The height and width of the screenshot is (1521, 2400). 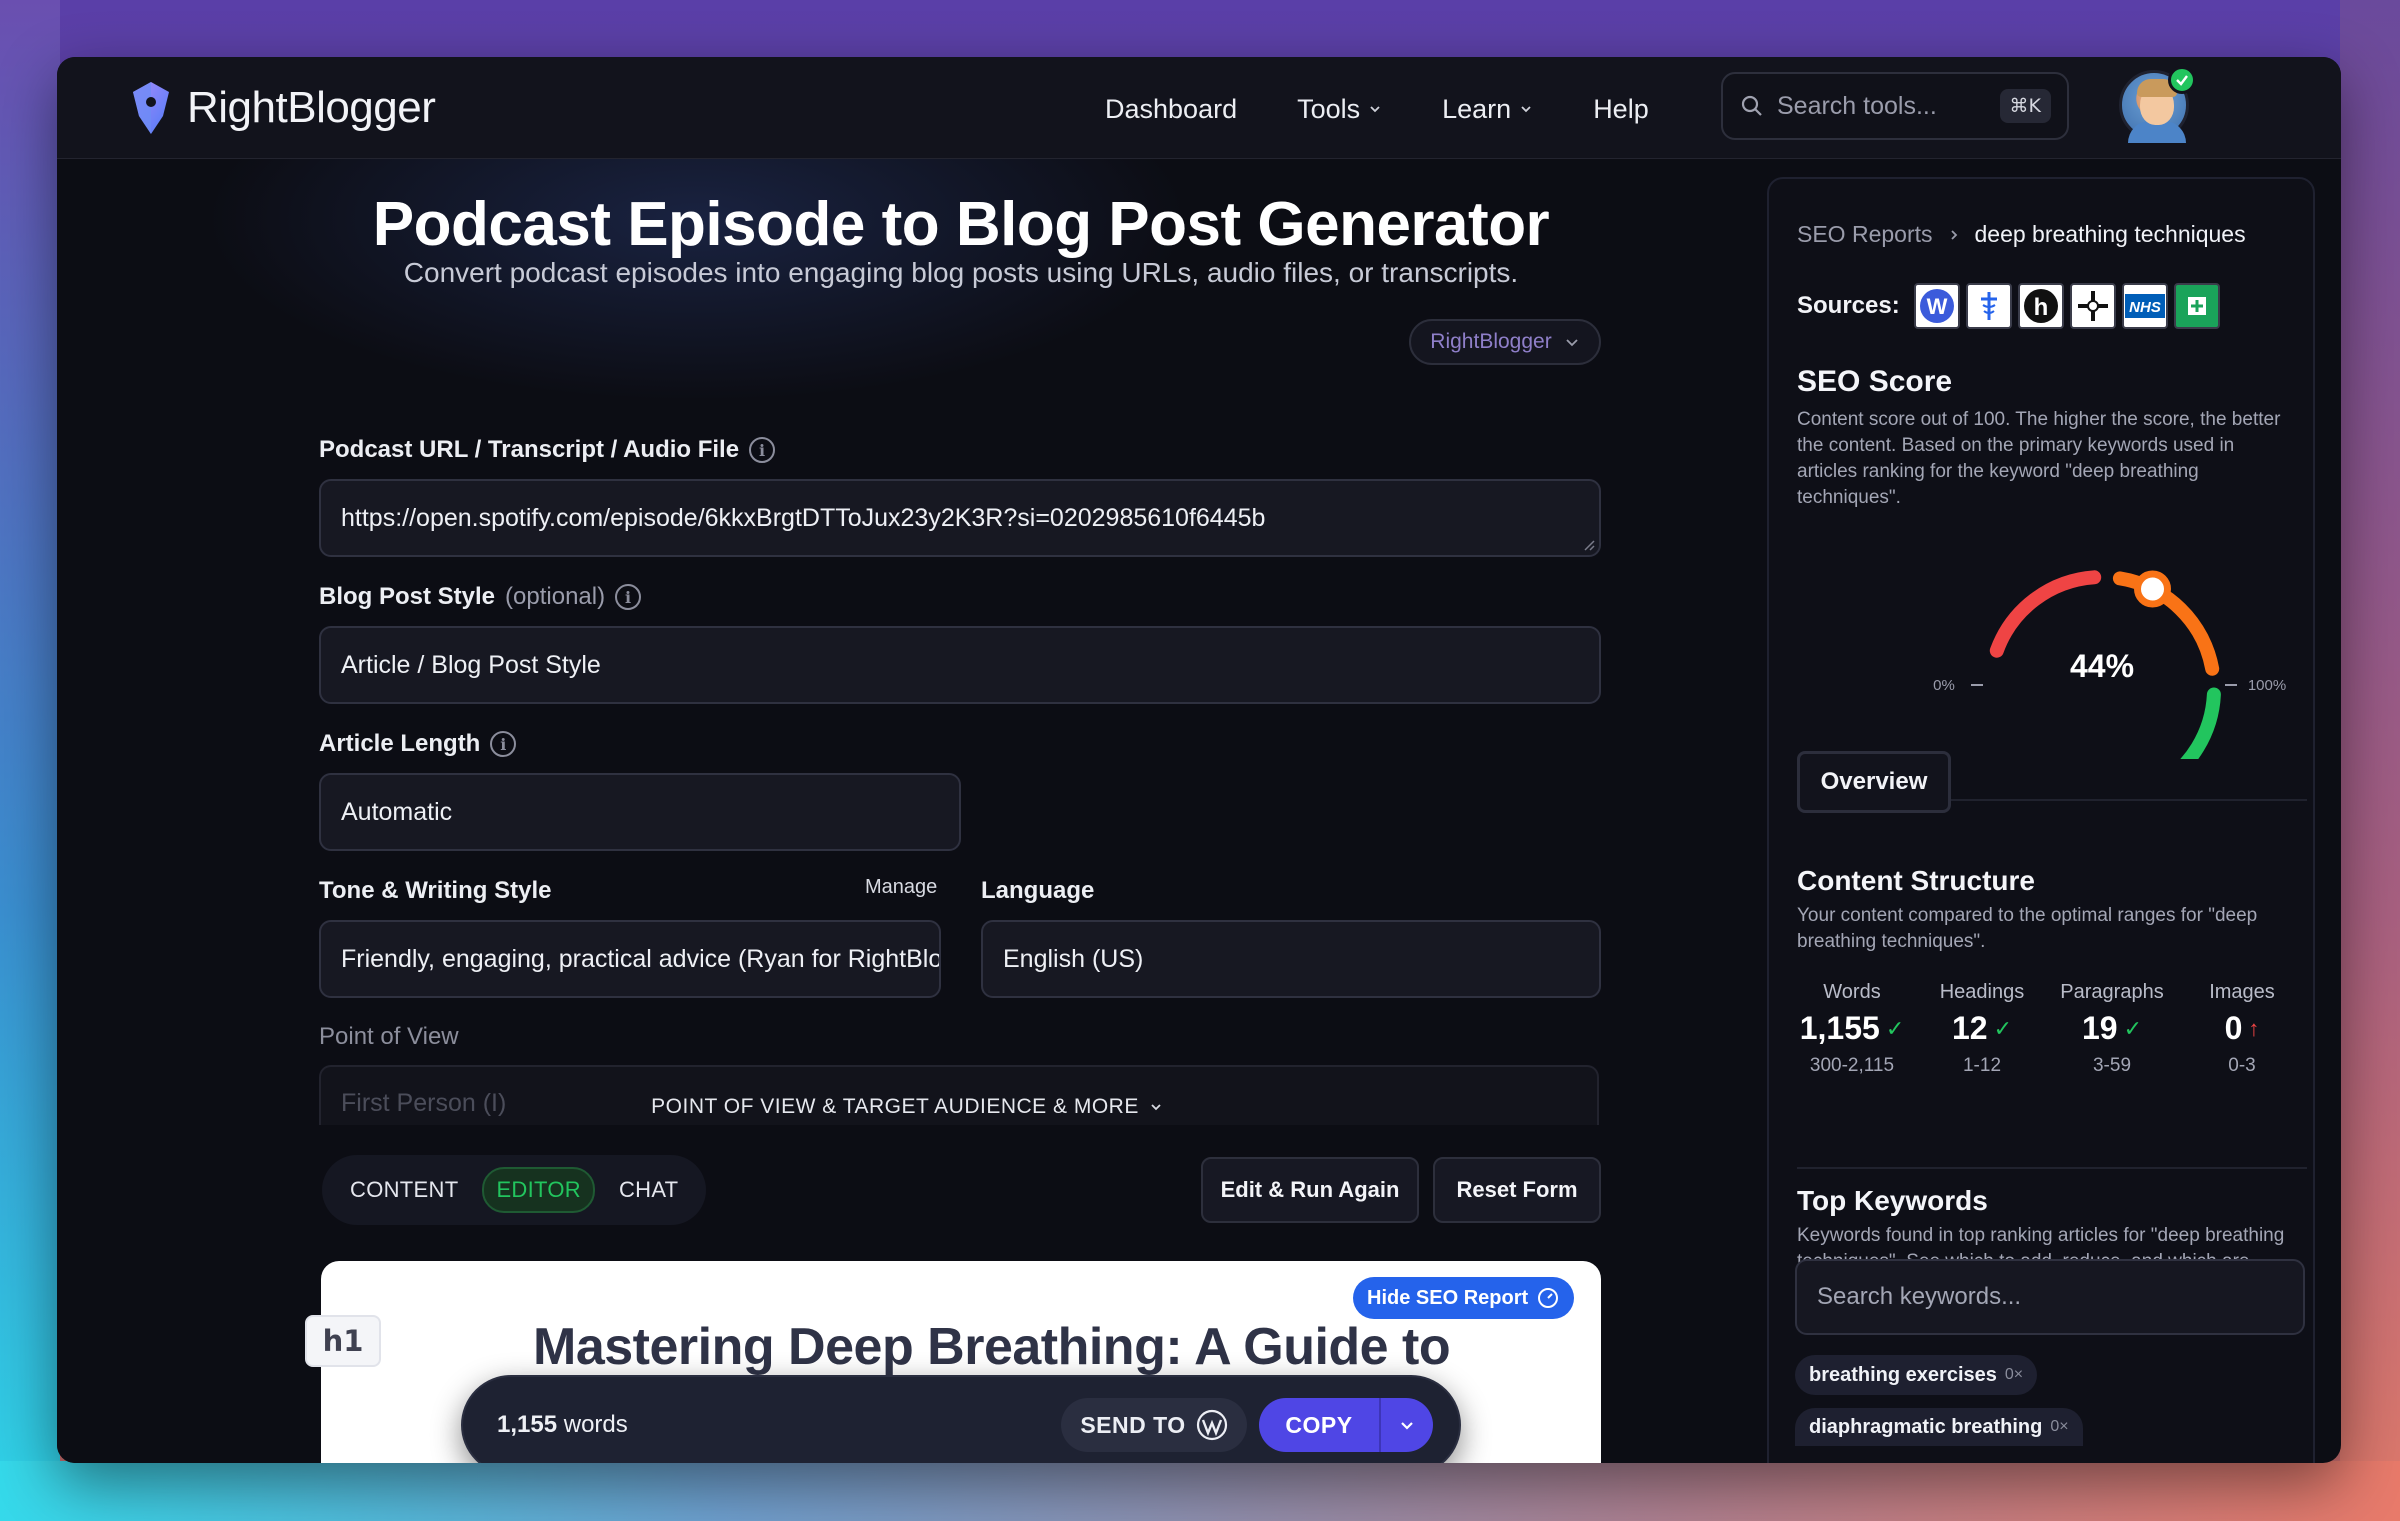 I want to click on source-clinic-cross-icon, so click(x=2092, y=306).